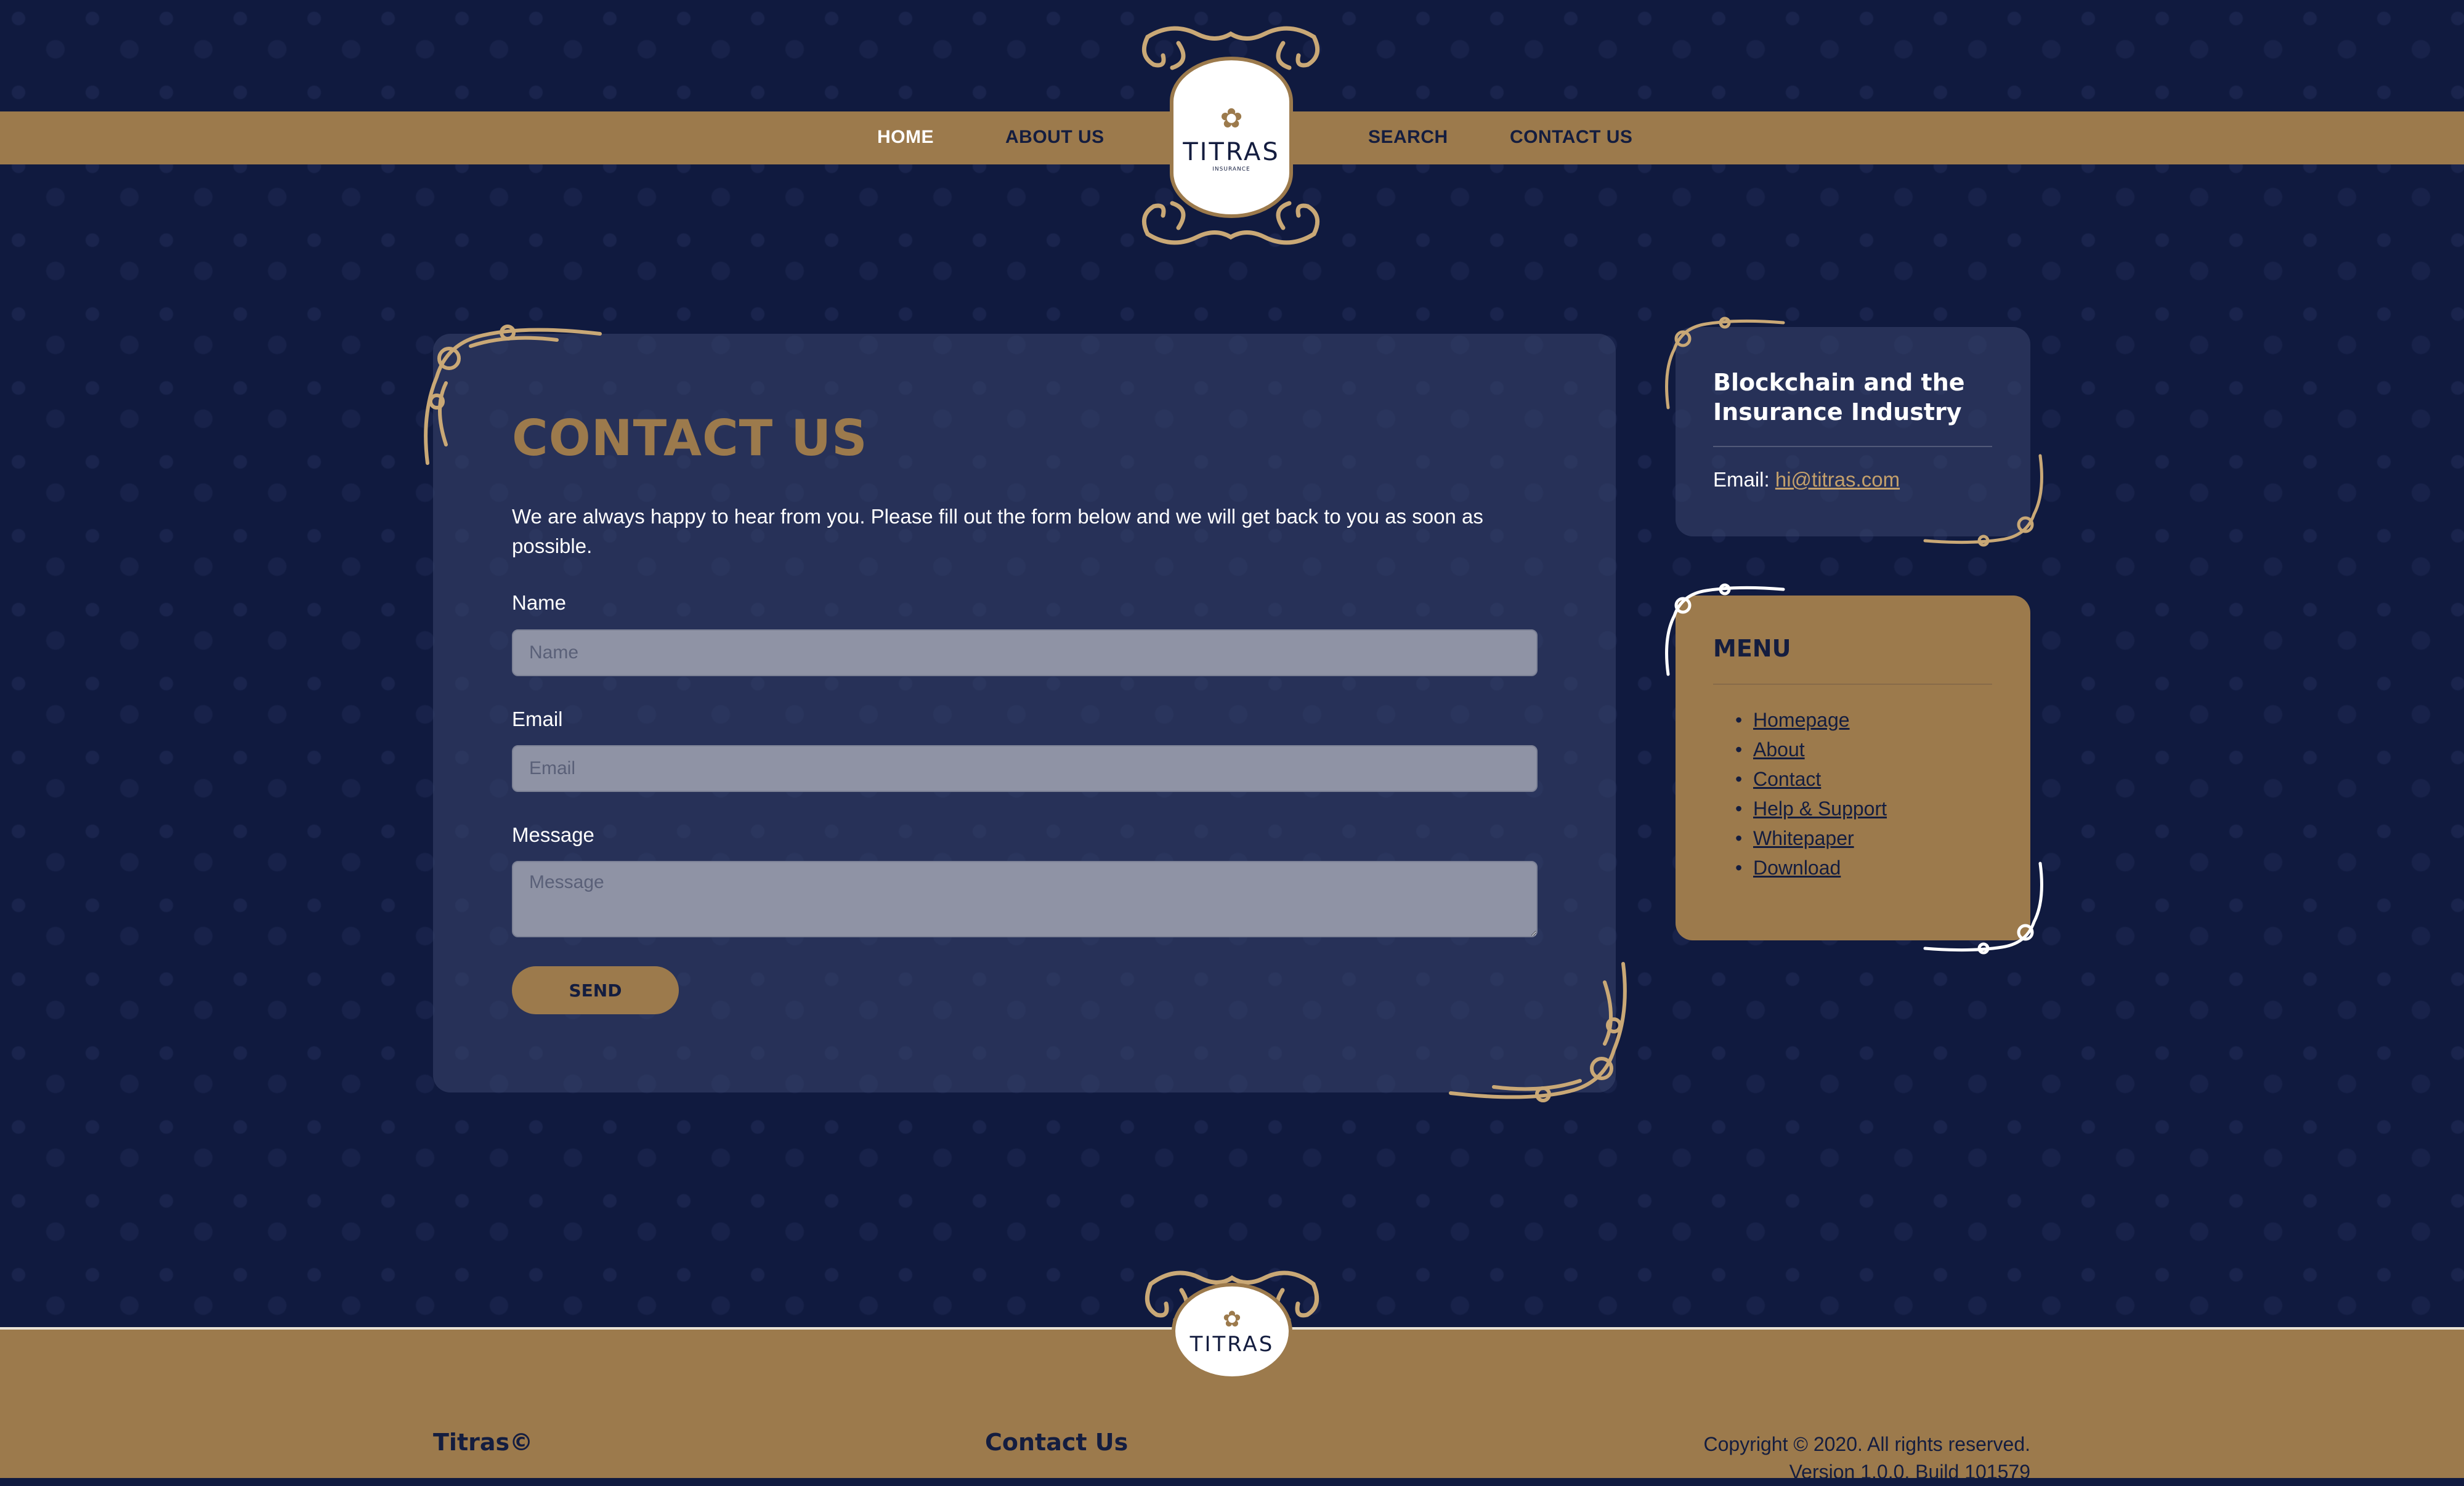 The width and height of the screenshot is (2464, 1486). What do you see at coordinates (1787, 779) in the screenshot?
I see `menu-link-contact: Contact` at bounding box center [1787, 779].